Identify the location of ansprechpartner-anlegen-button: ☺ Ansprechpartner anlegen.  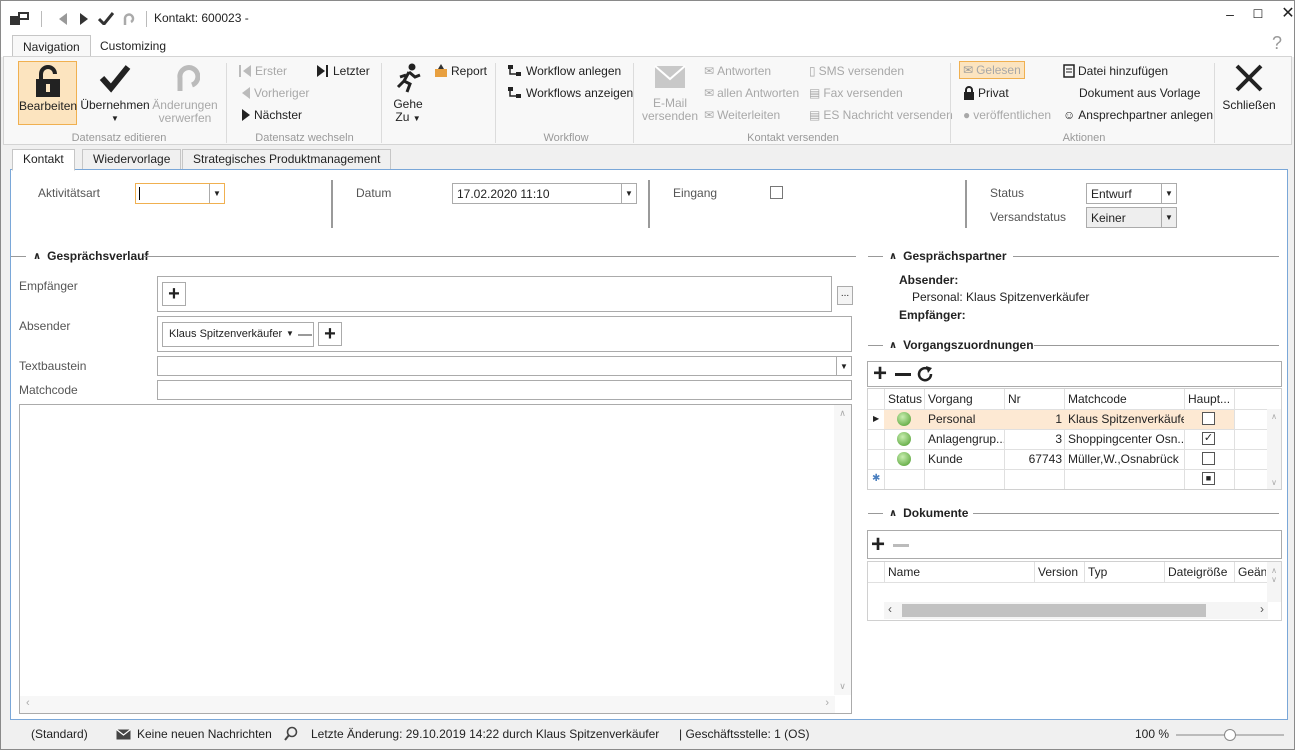
(1138, 115).